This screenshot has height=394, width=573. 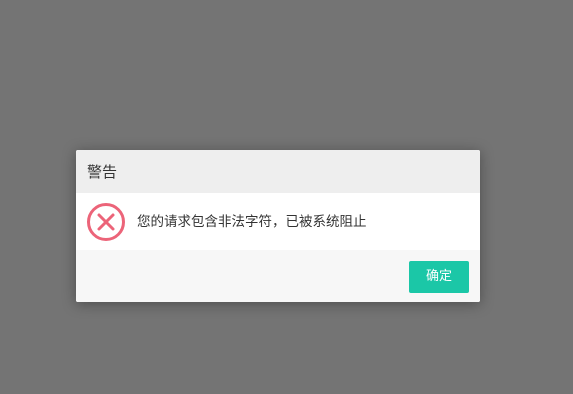 I want to click on dialog-body: 您的请求包含非法字符，已被系统阻止, so click(x=278, y=221).